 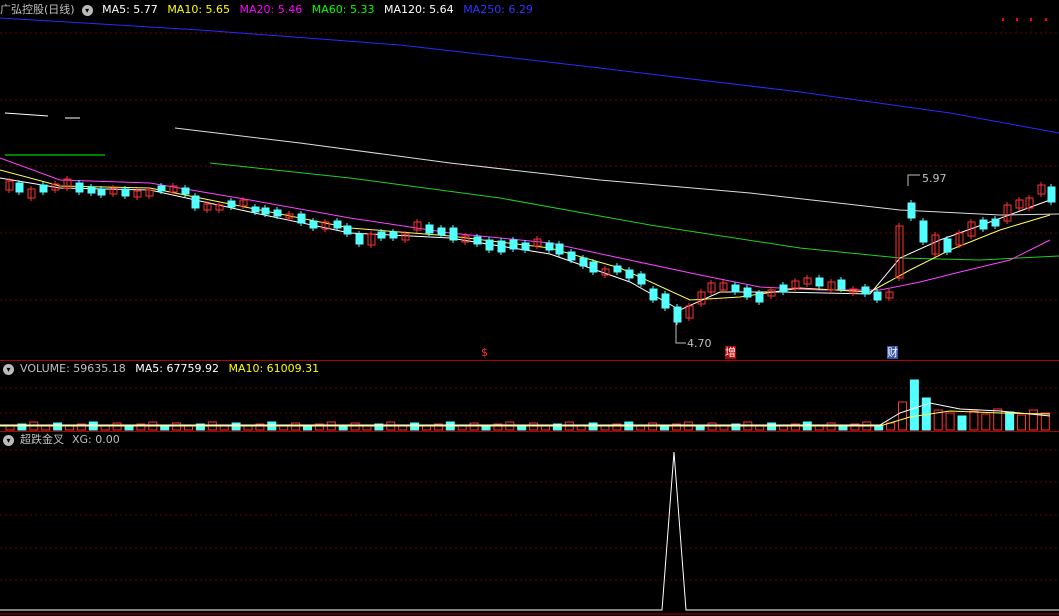 What do you see at coordinates (8, 440) in the screenshot?
I see `indicator-toggle-icon: ▾` at bounding box center [8, 440].